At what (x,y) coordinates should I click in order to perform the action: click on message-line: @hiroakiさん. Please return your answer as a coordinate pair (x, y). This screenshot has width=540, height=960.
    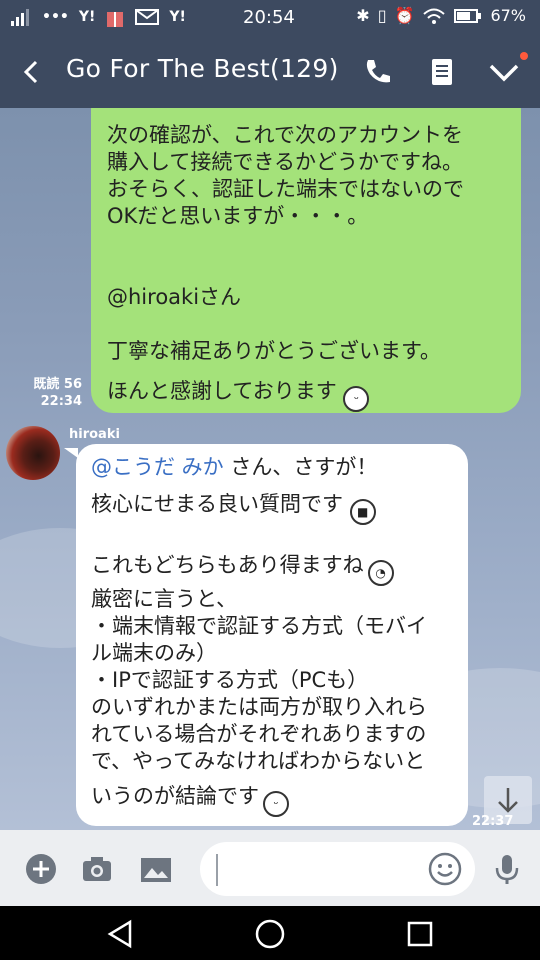
    Looking at the image, I should click on (174, 297).